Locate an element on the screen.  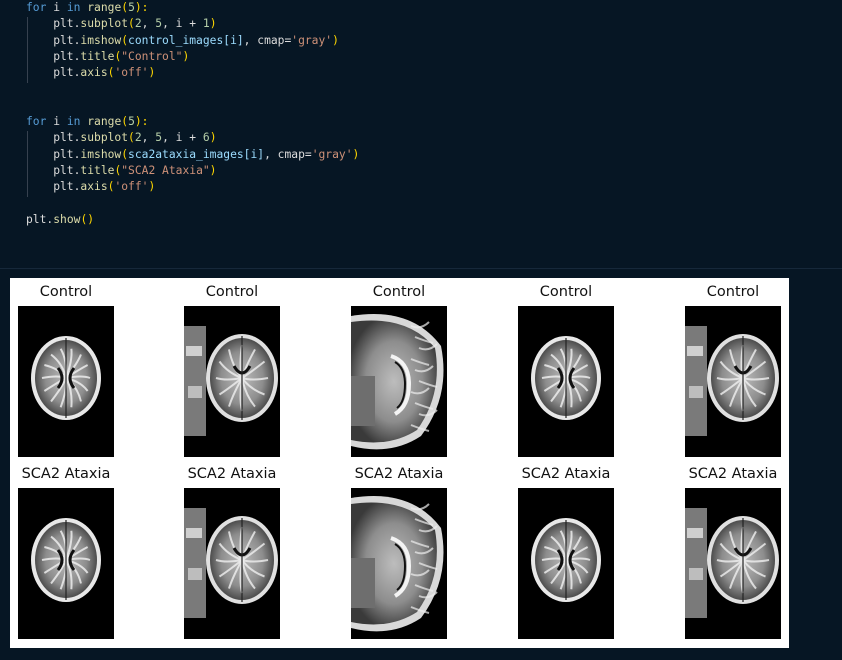
cell-divider is located at coordinates (421, 268).